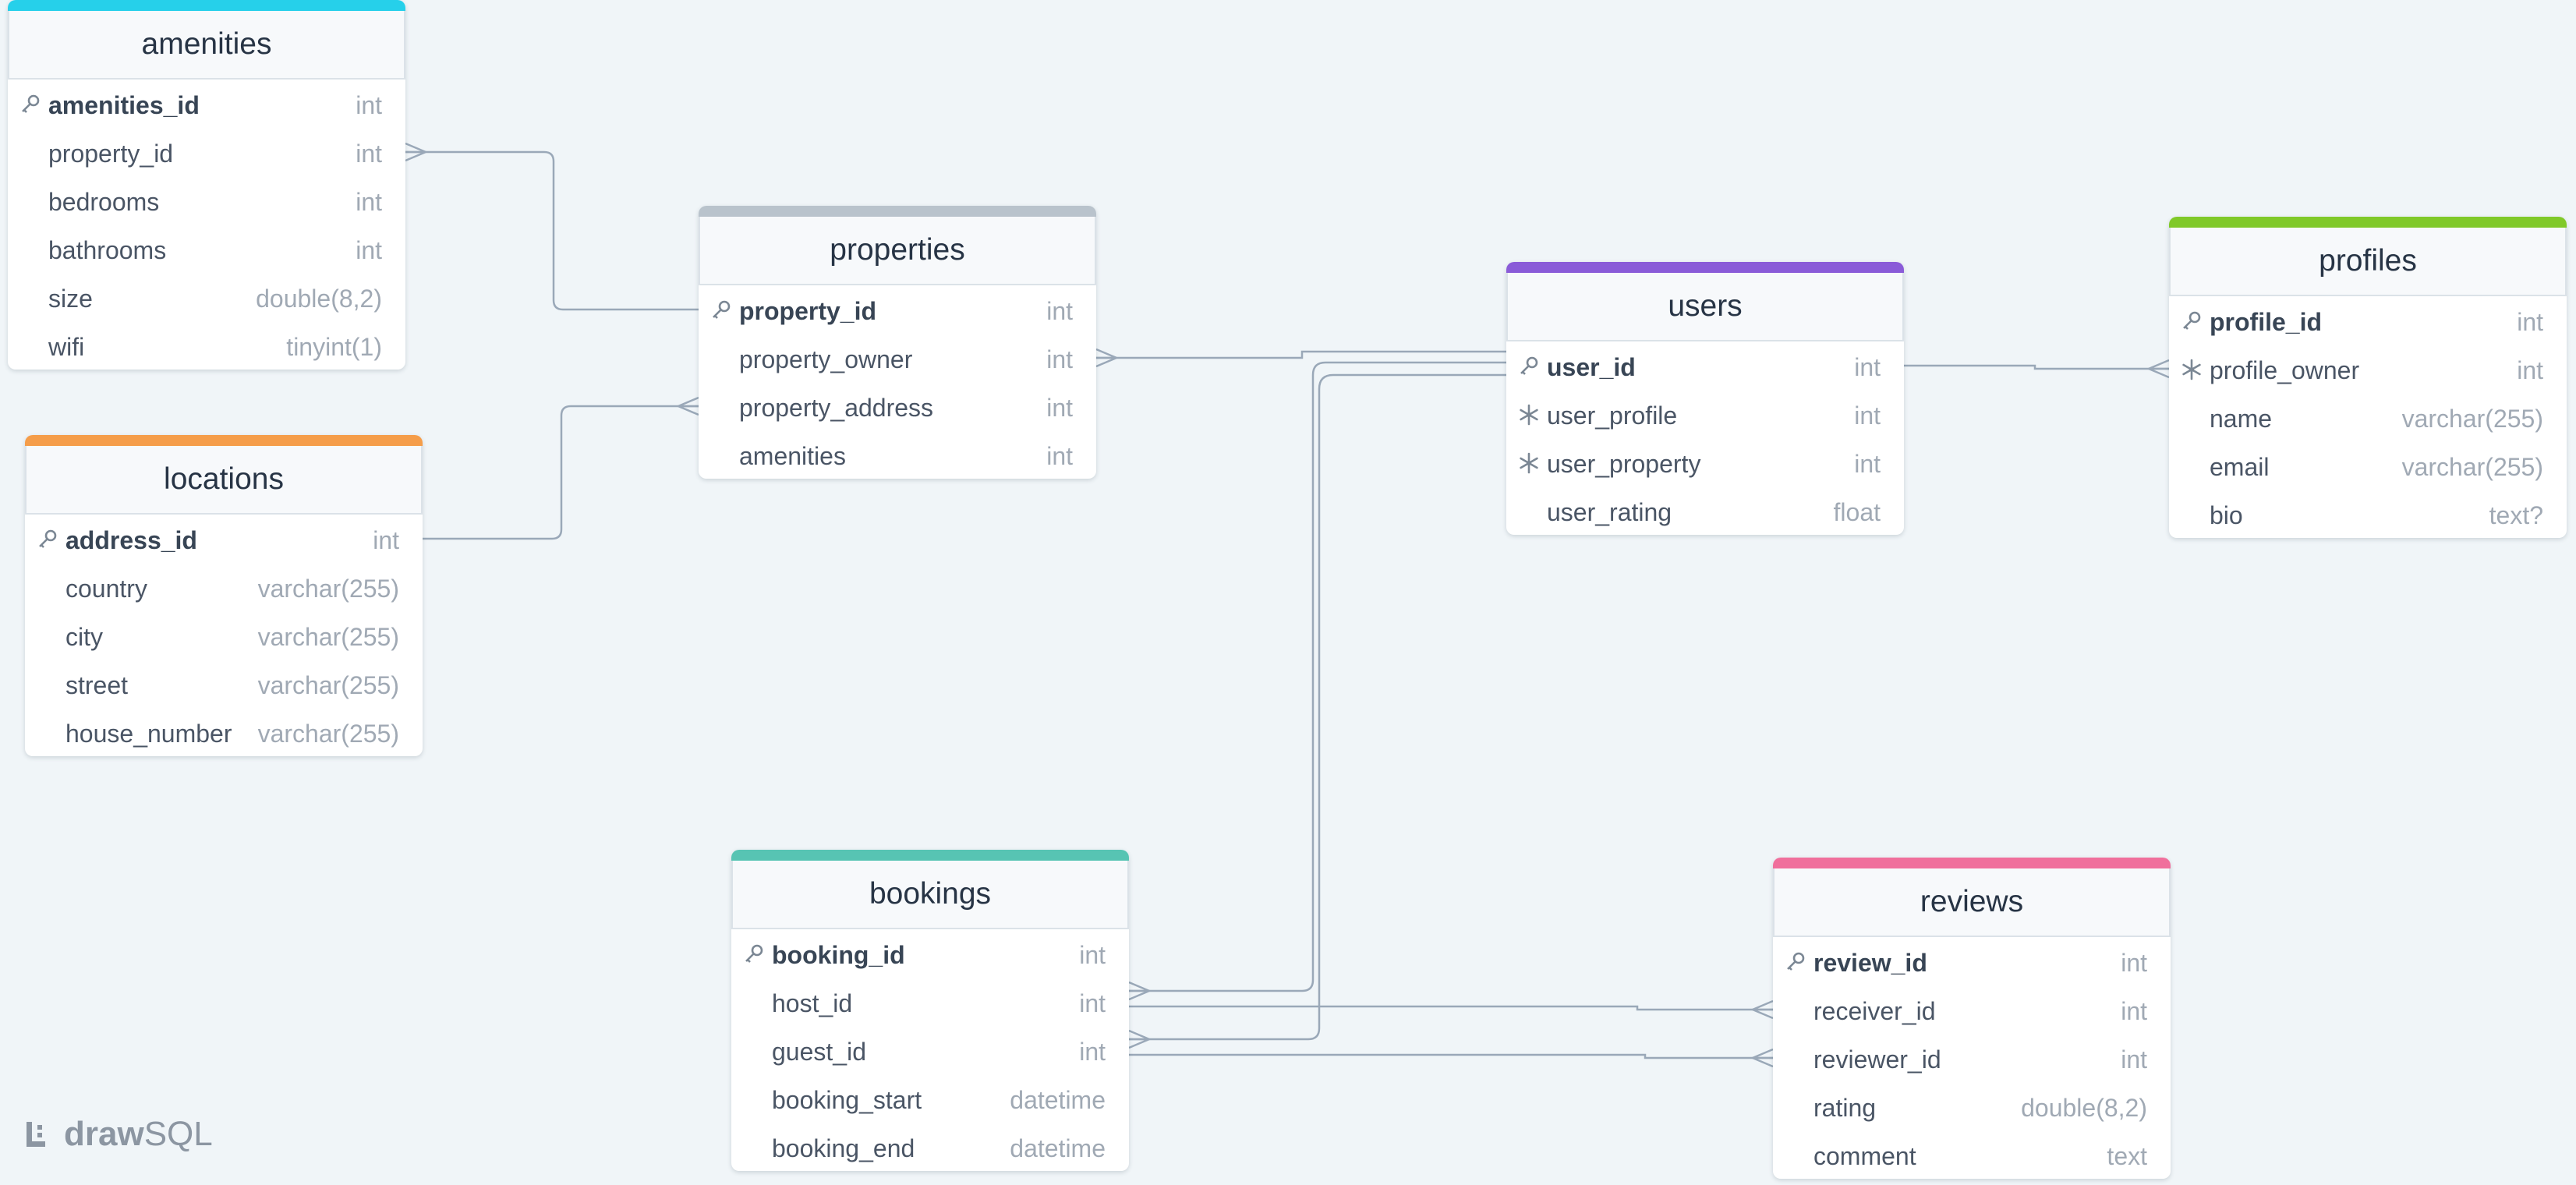 The width and height of the screenshot is (2576, 1185). I want to click on field-name: bedrooms, so click(104, 202).